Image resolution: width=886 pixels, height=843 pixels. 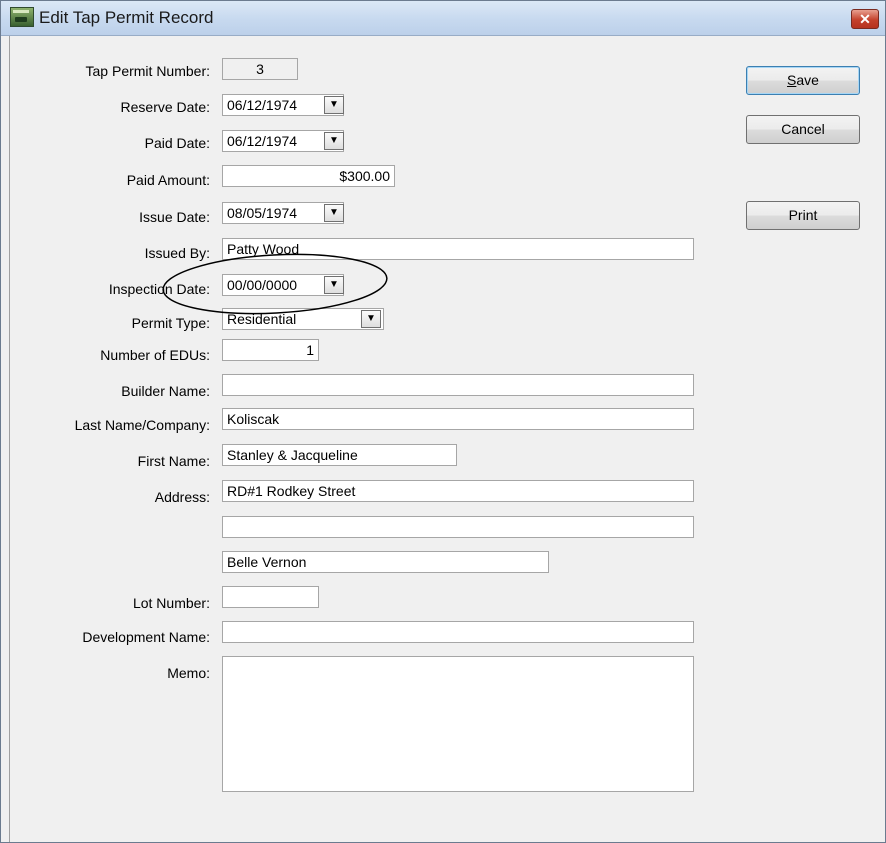 I want to click on window-title: Edit Tap Permit Record, so click(x=126, y=17).